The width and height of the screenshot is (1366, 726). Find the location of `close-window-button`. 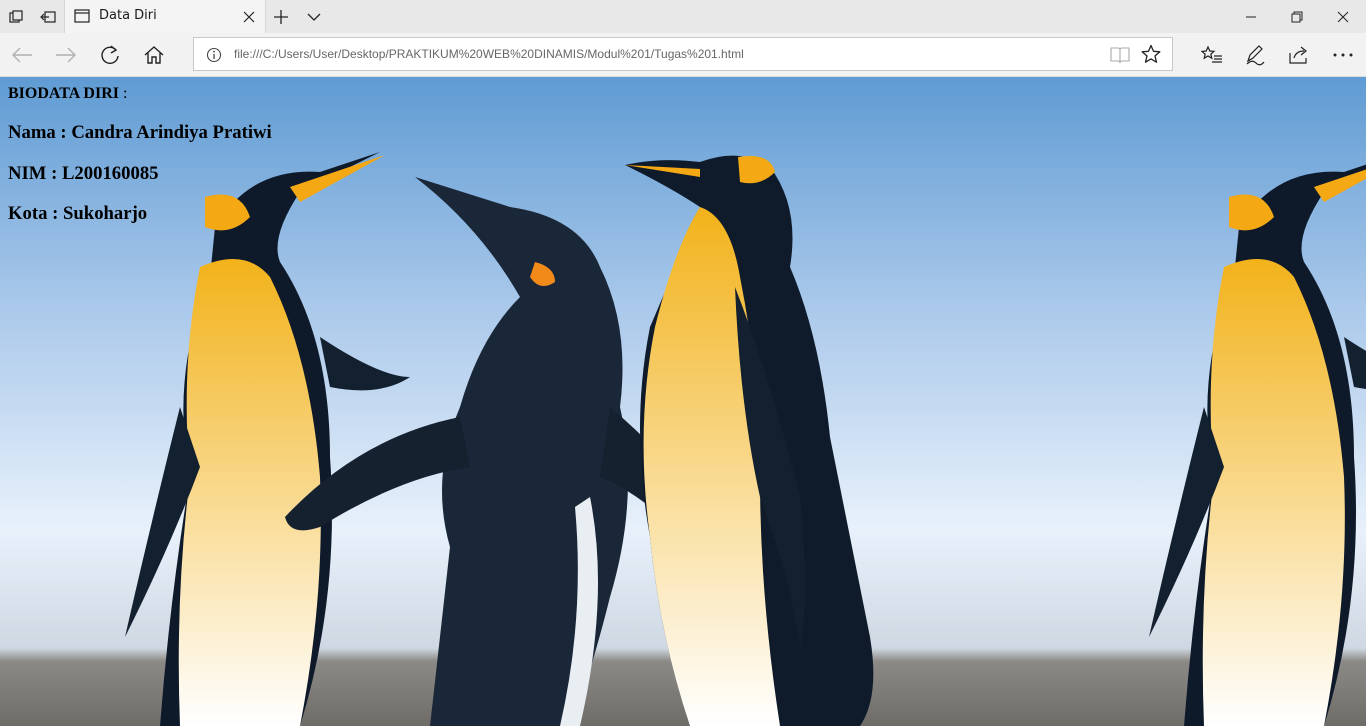

close-window-button is located at coordinates (1343, 16).